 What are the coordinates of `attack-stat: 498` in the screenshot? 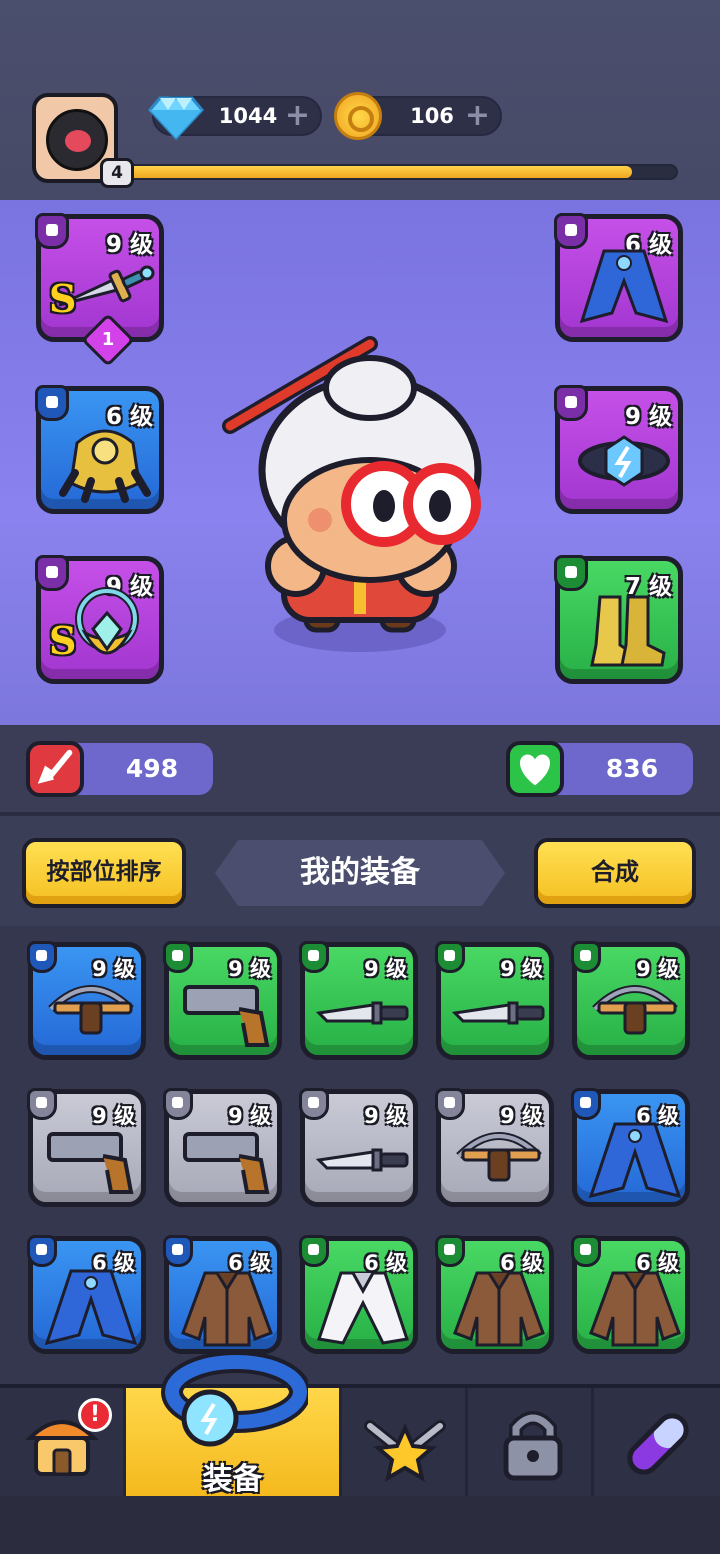 It's located at (119, 769).